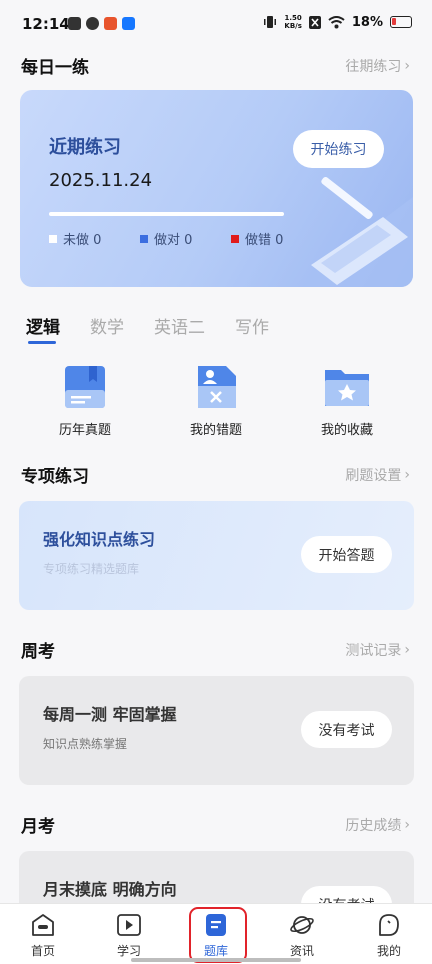 Image resolution: width=432 pixels, height=964 pixels. Describe the element at coordinates (46, 24) in the screenshot. I see `status-time: 12:14` at that location.